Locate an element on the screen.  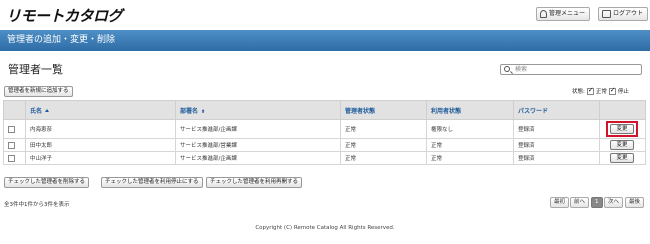
sort-icon: ⬍ is located at coordinates (203, 111).